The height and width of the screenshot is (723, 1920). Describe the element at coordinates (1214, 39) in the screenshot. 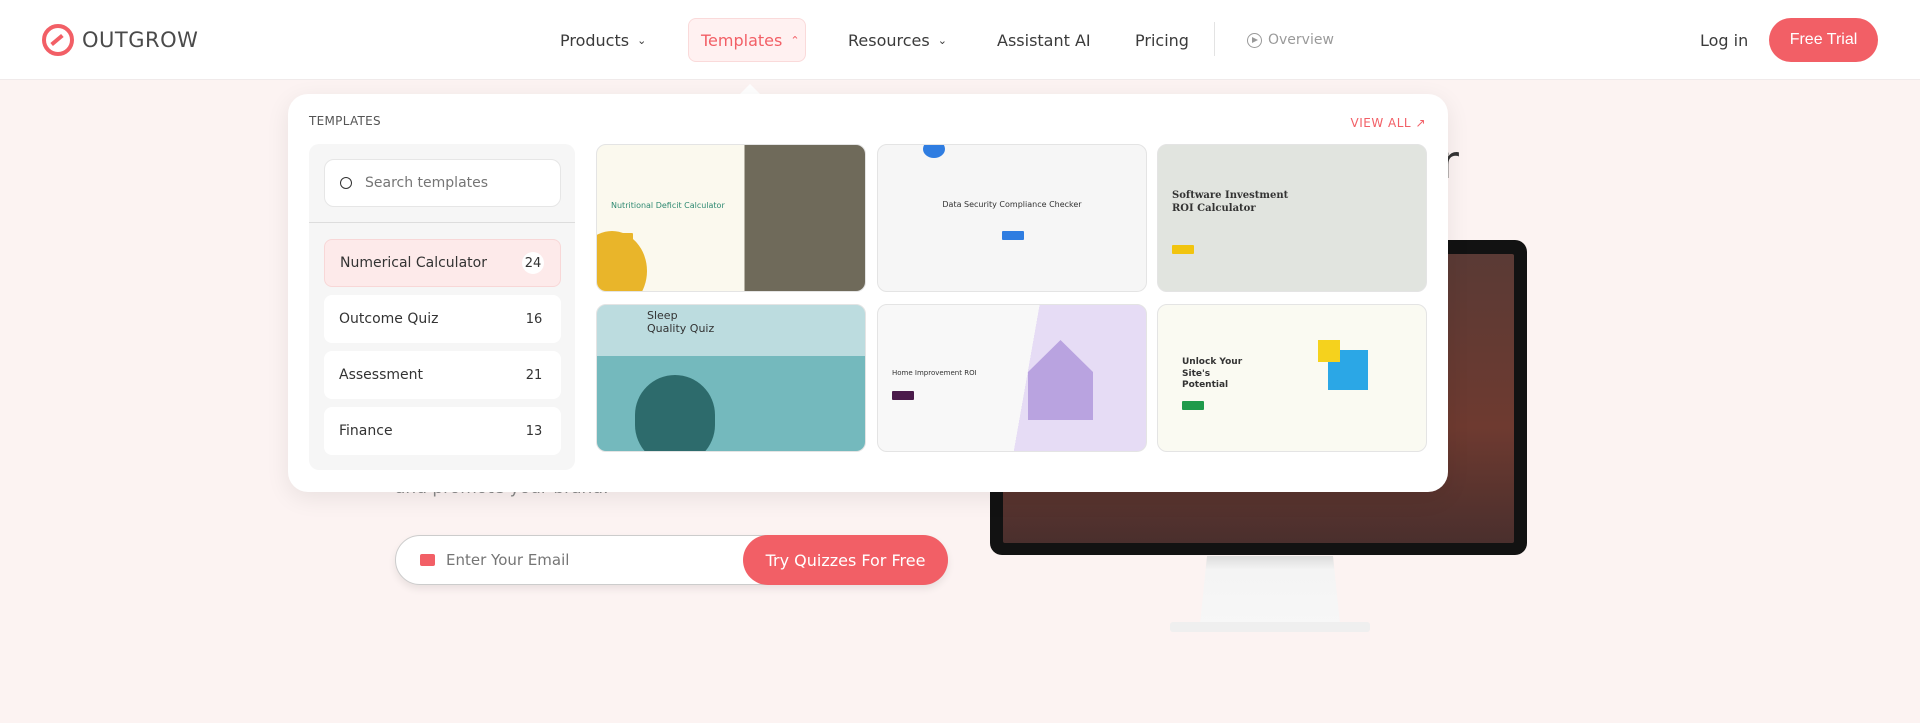

I see `nav-divider` at that location.